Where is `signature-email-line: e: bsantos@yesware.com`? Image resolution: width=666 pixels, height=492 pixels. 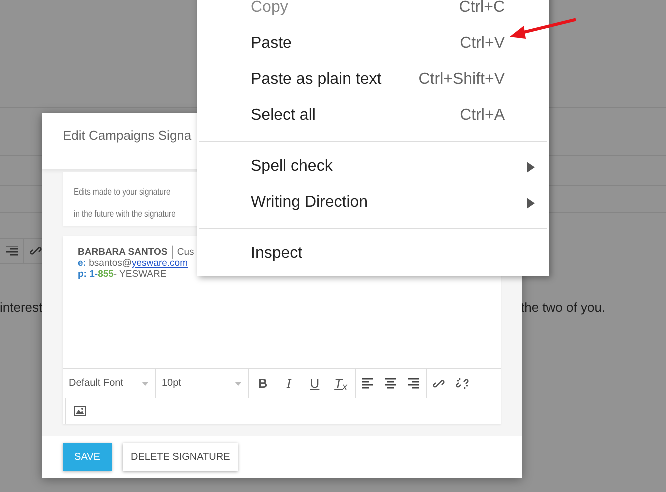 signature-email-line: e: bsantos@yesware.com is located at coordinates (133, 263).